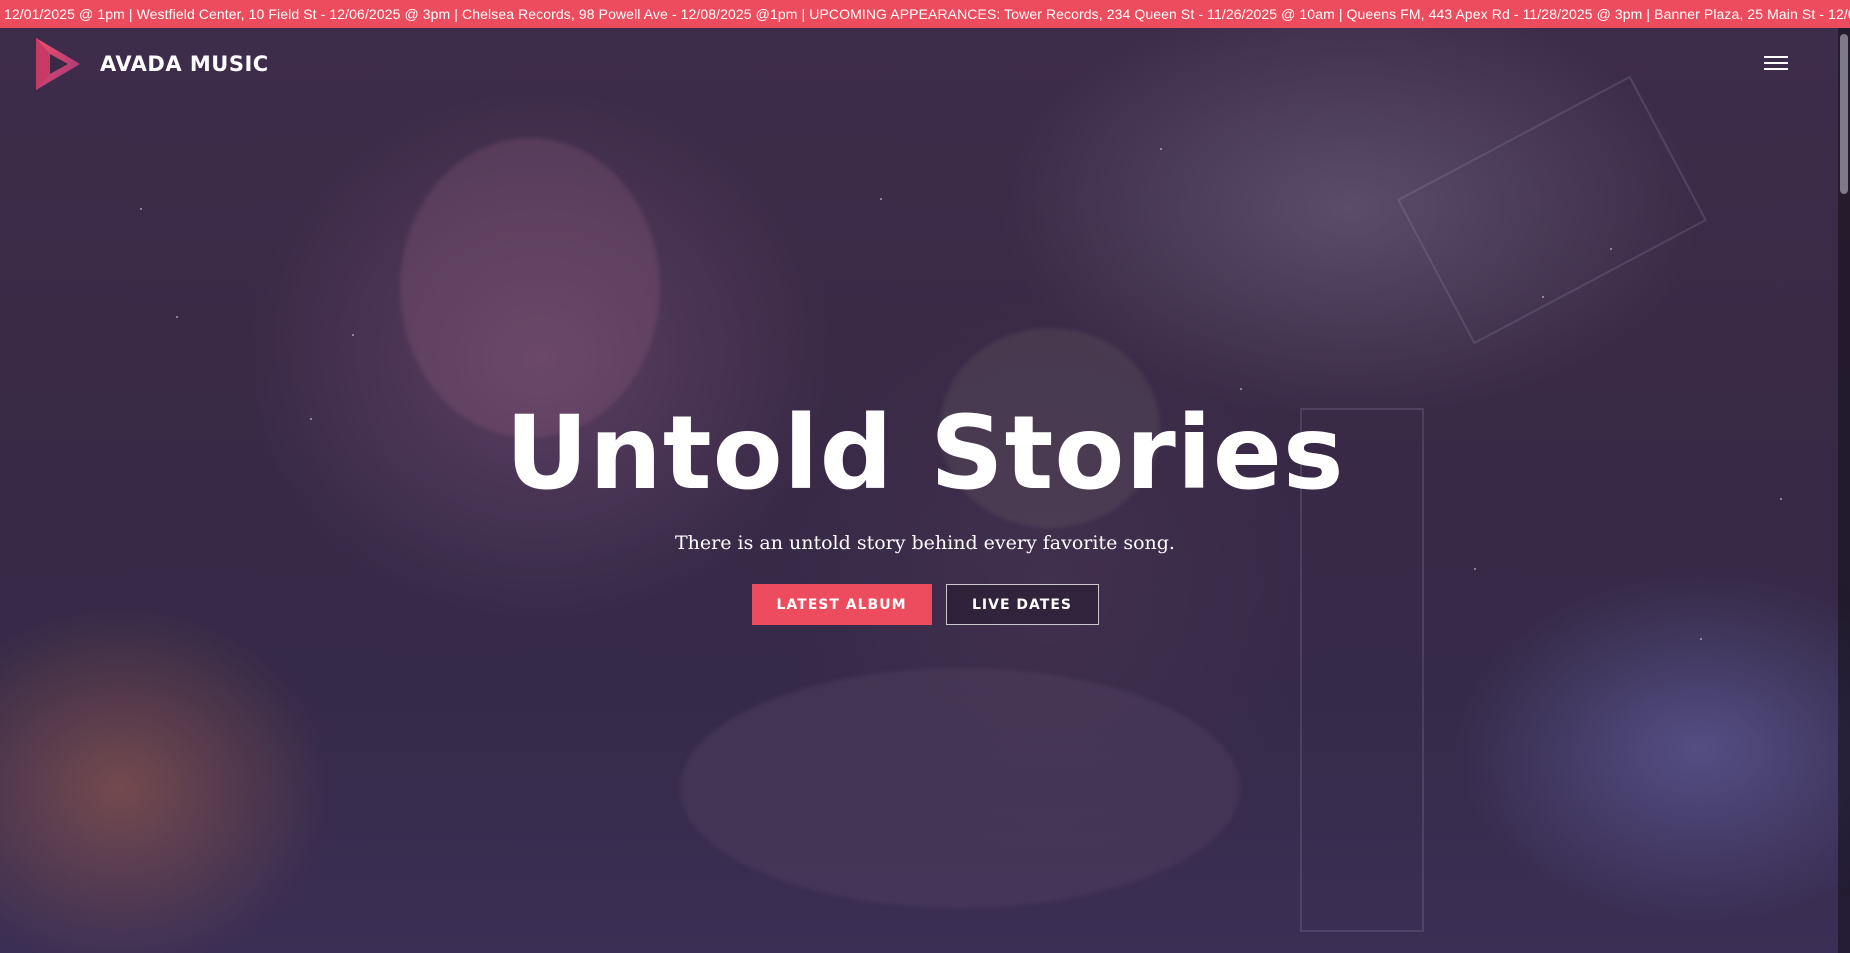 This screenshot has height=953, width=1850. Describe the element at coordinates (1844, 114) in the screenshot. I see `scrollbar-thumb` at that location.